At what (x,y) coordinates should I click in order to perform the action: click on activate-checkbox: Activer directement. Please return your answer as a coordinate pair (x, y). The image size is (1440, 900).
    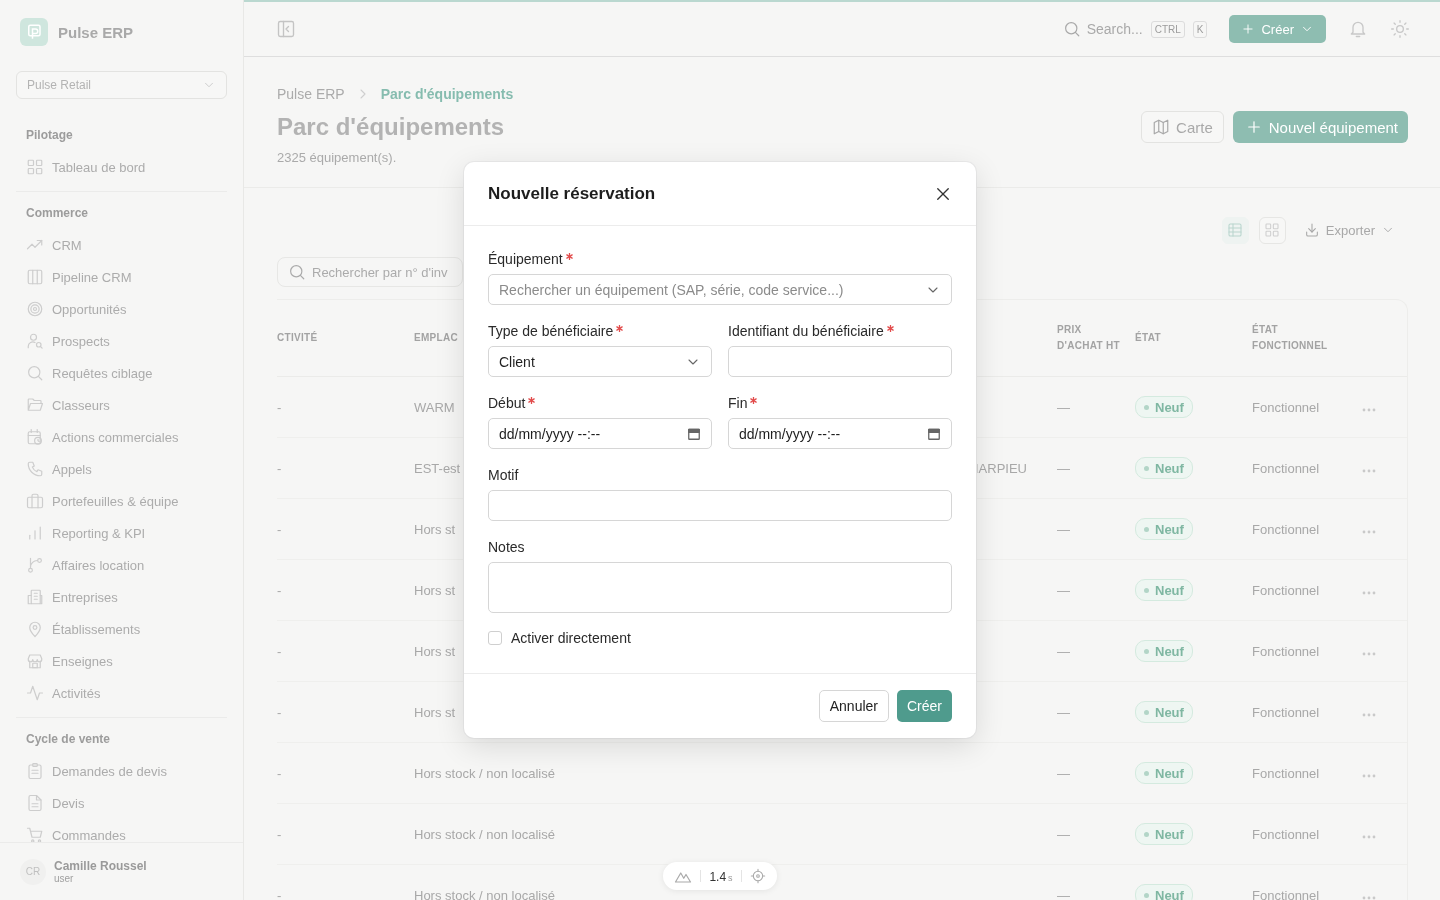
    Looking at the image, I should click on (720, 638).